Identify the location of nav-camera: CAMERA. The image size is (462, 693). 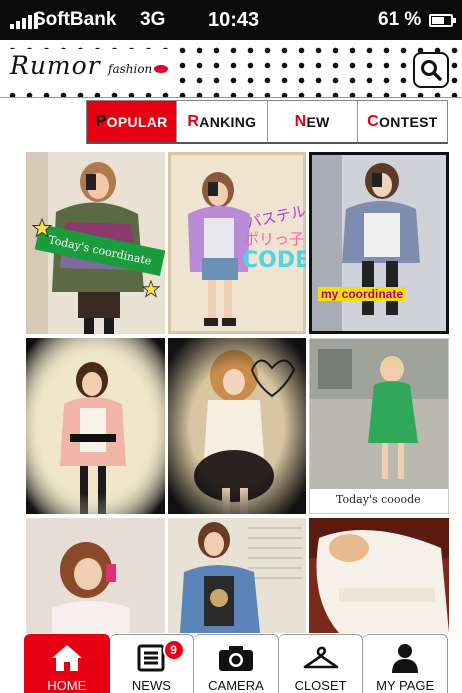
(236, 663).